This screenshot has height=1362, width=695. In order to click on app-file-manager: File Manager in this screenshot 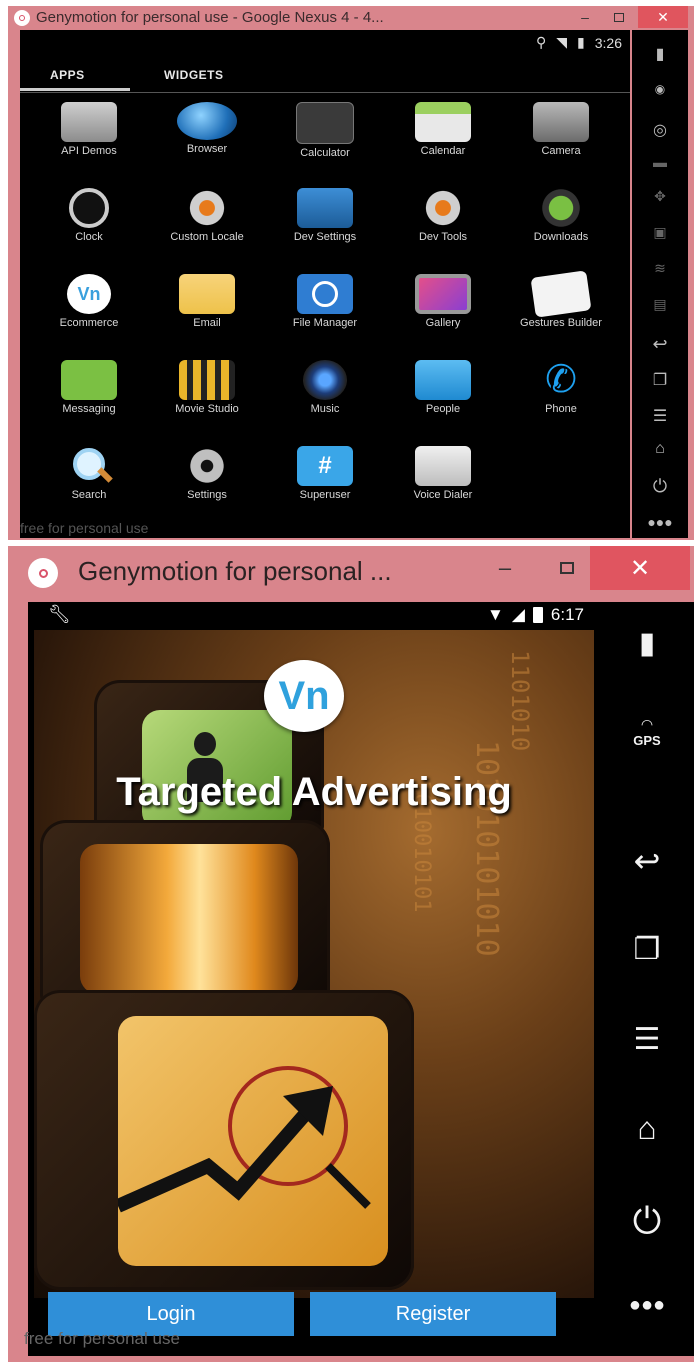, I will do `click(325, 301)`.